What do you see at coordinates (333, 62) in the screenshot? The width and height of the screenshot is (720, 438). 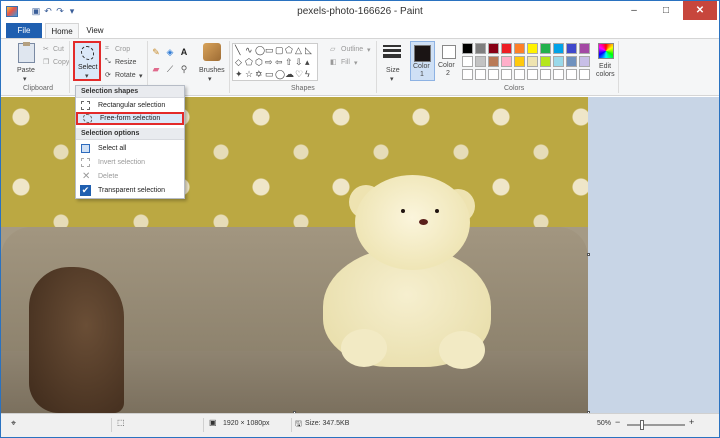 I see `fill-icon: ◧` at bounding box center [333, 62].